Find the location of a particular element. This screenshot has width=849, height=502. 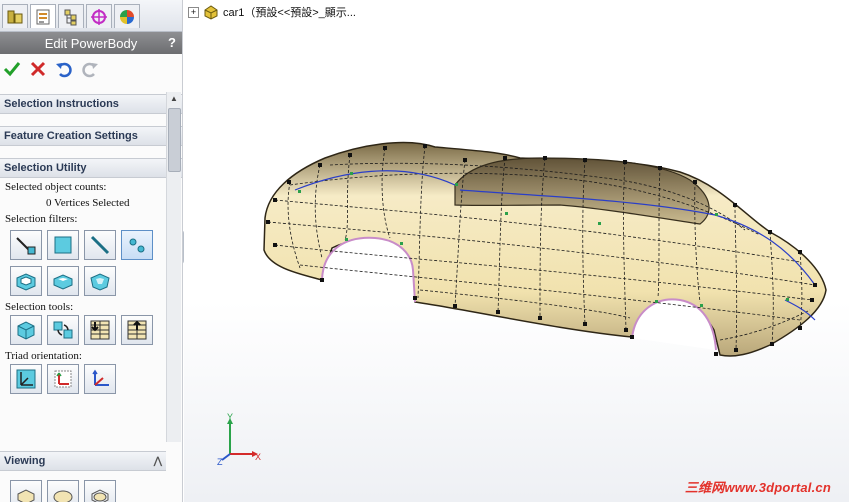

group-feature-creation-settings: Feature Creation Settings ⋁ is located at coordinates (91, 136).